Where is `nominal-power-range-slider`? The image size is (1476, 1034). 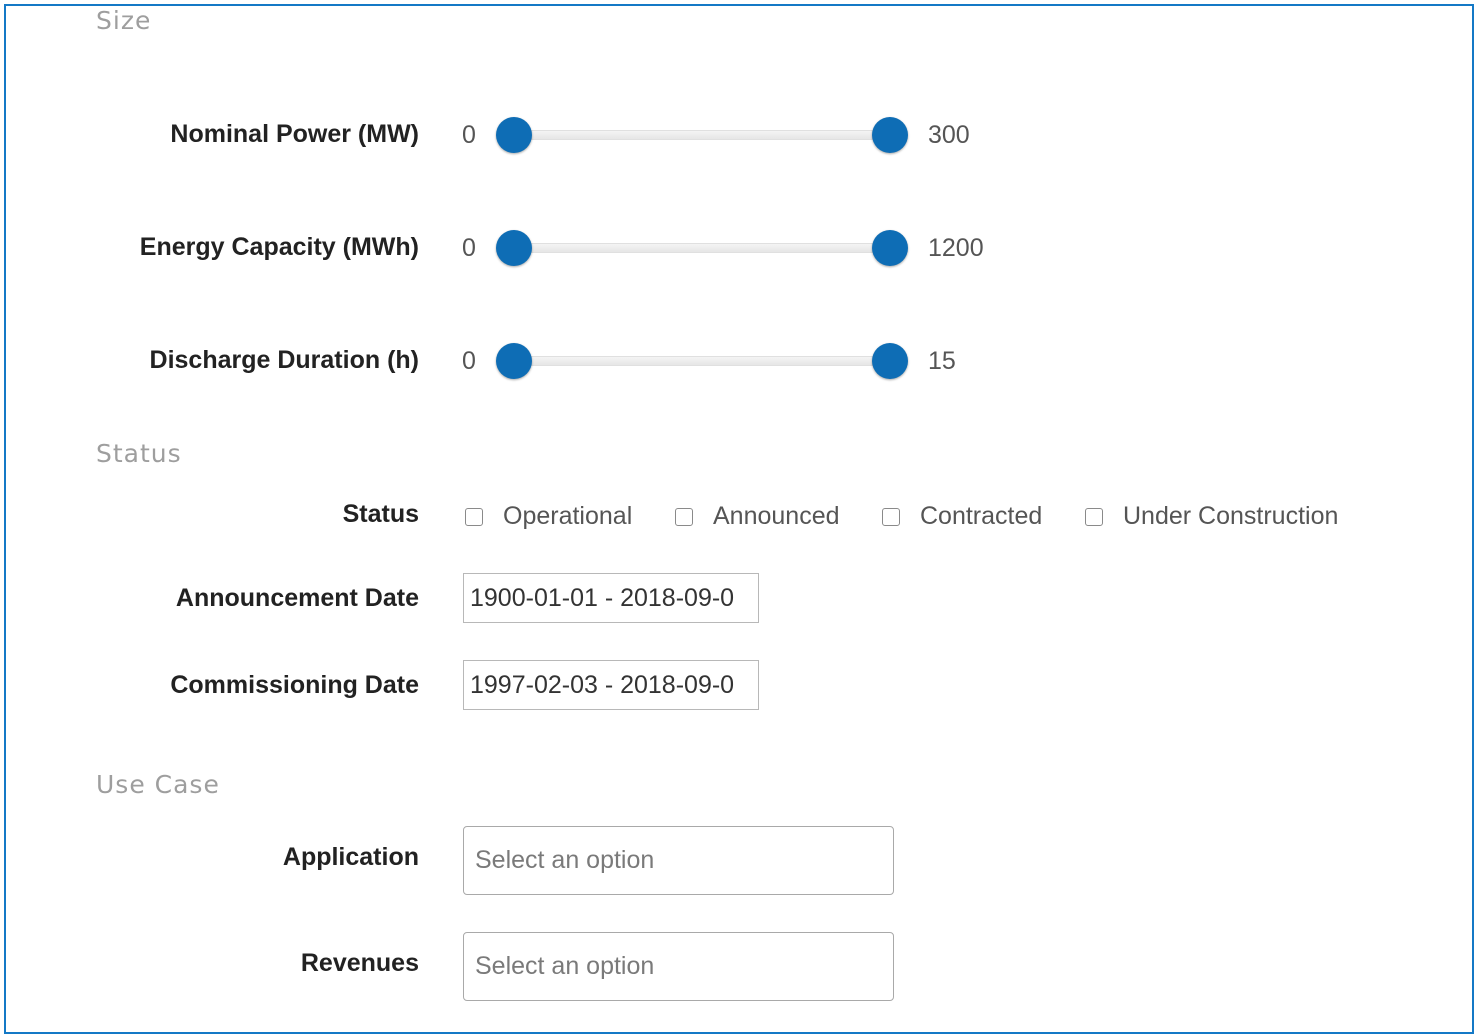 nominal-power-range-slider is located at coordinates (702, 137).